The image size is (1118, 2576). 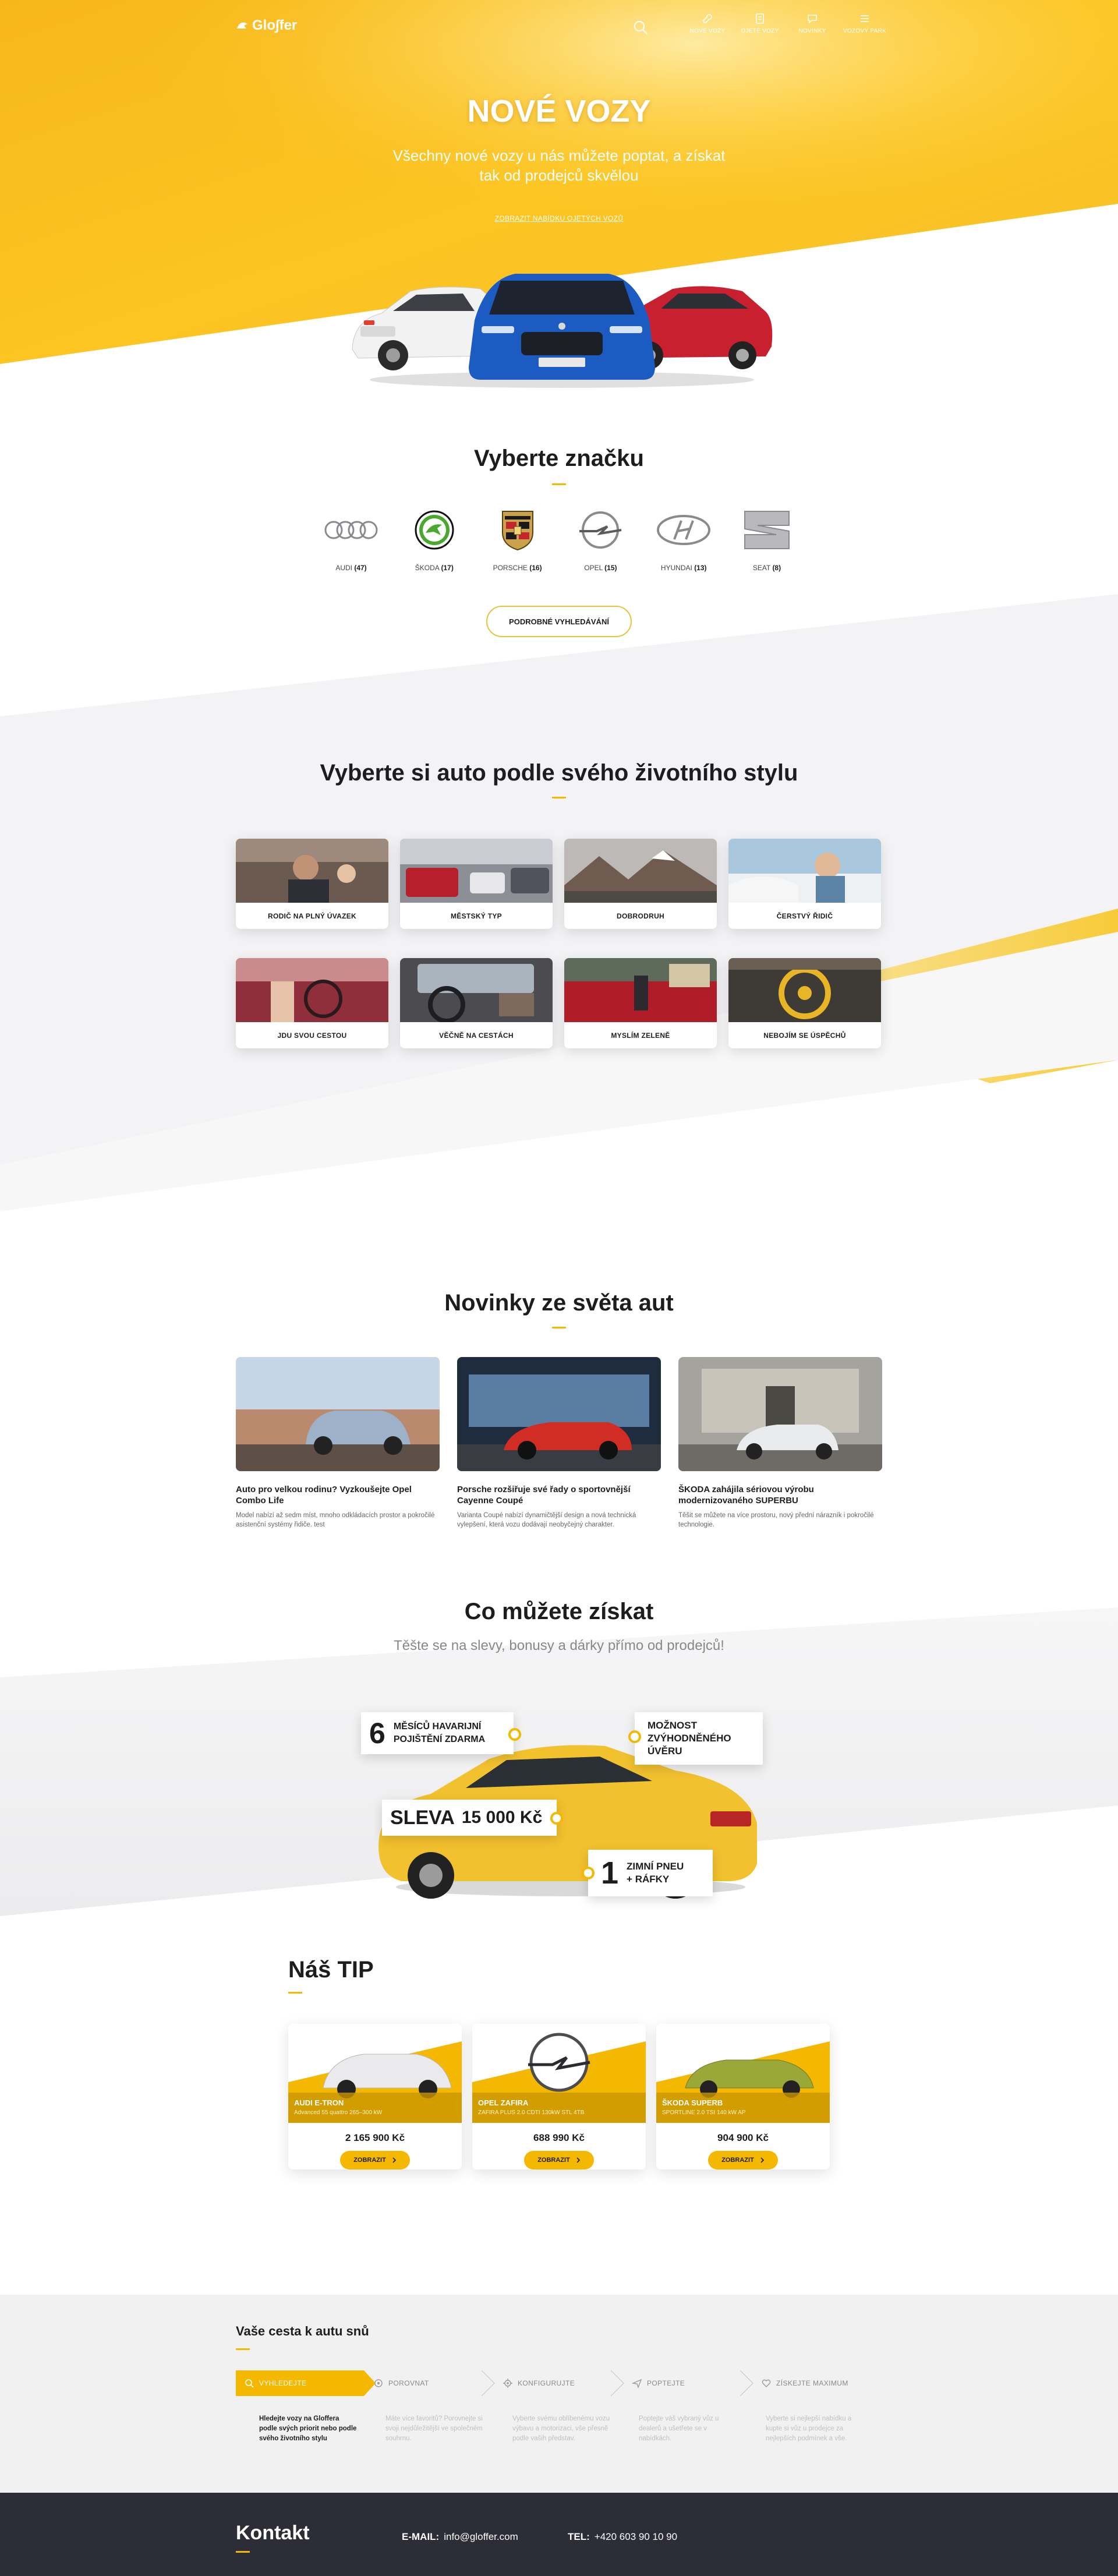 What do you see at coordinates (804, 1035) in the screenshot?
I see `lifestyle-label: NEBOJÍM SE ÚSPĚCHŮ` at bounding box center [804, 1035].